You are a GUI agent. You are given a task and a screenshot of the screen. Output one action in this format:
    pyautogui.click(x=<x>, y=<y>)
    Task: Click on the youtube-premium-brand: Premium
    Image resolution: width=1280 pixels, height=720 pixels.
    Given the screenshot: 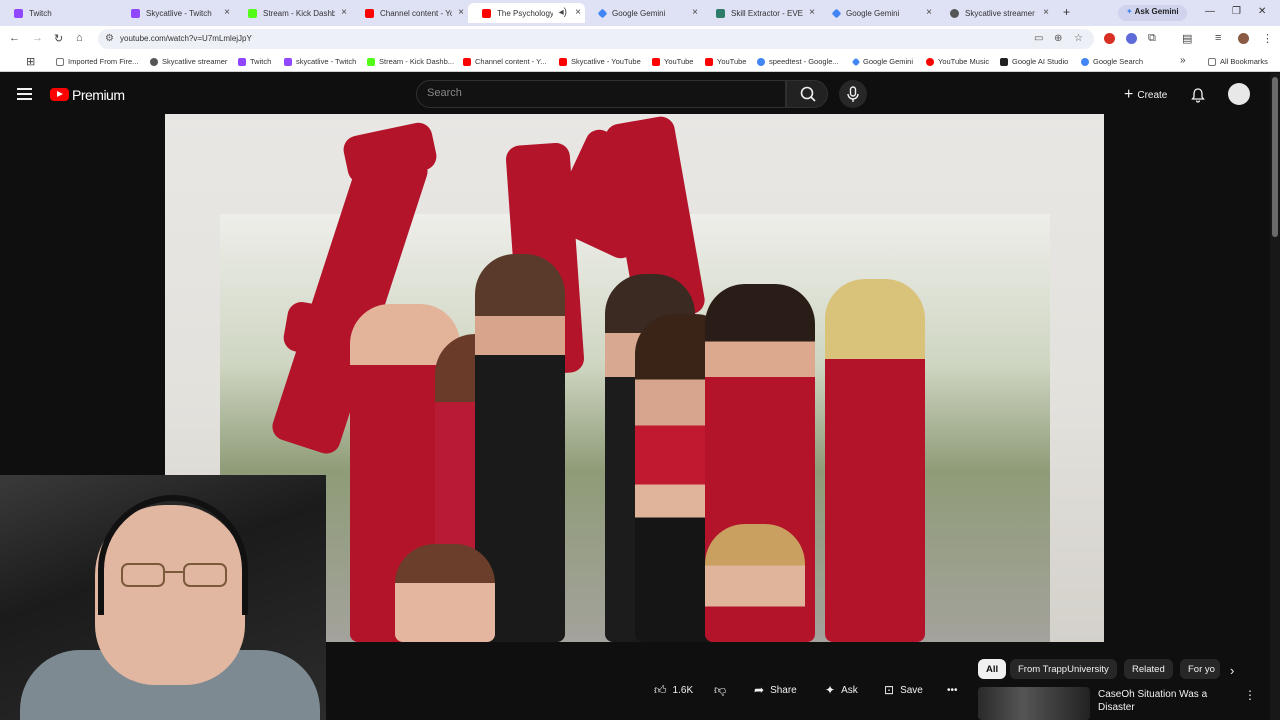 What is the action you would take?
    pyautogui.click(x=98, y=95)
    